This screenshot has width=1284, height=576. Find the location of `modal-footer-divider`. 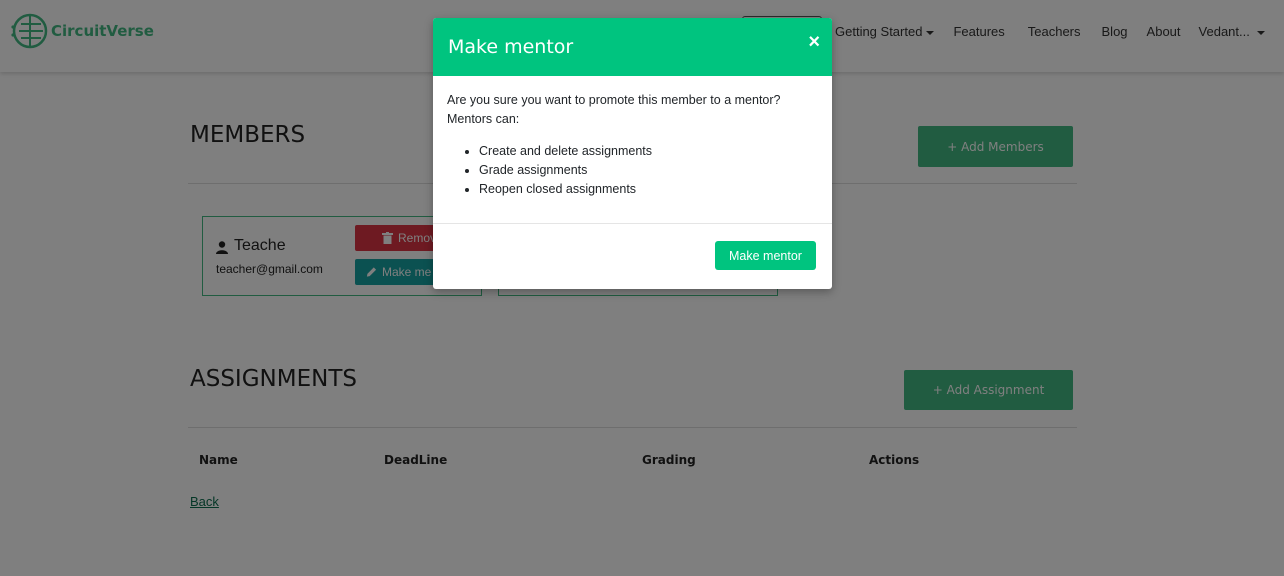

modal-footer-divider is located at coordinates (632, 223).